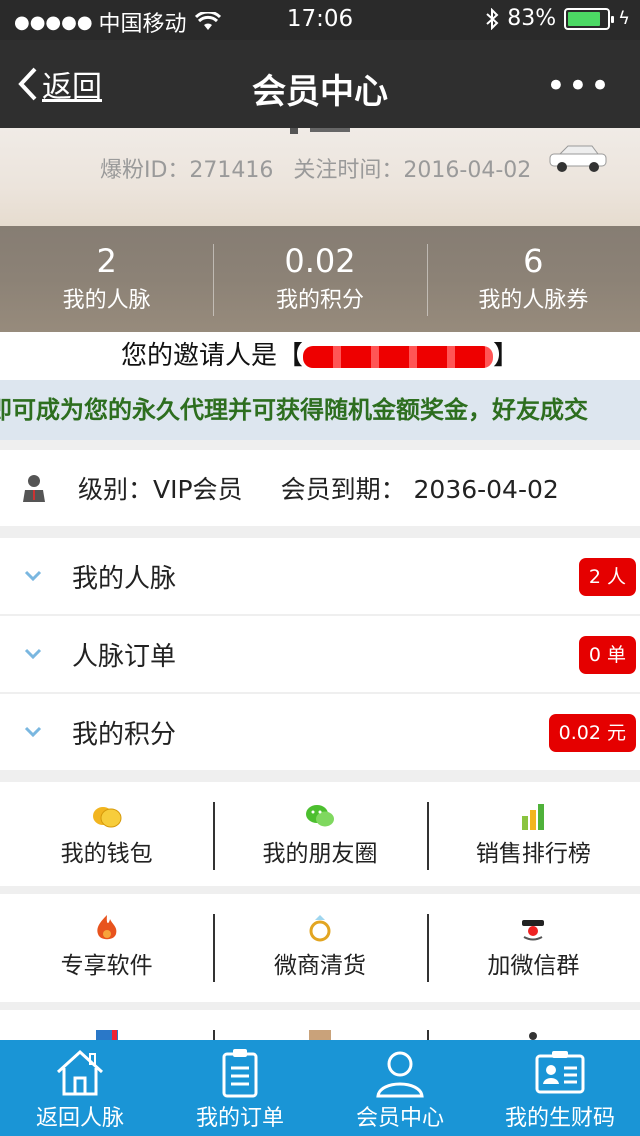  What do you see at coordinates (106, 300) in the screenshot?
I see `stat-label: 我的人脉` at bounding box center [106, 300].